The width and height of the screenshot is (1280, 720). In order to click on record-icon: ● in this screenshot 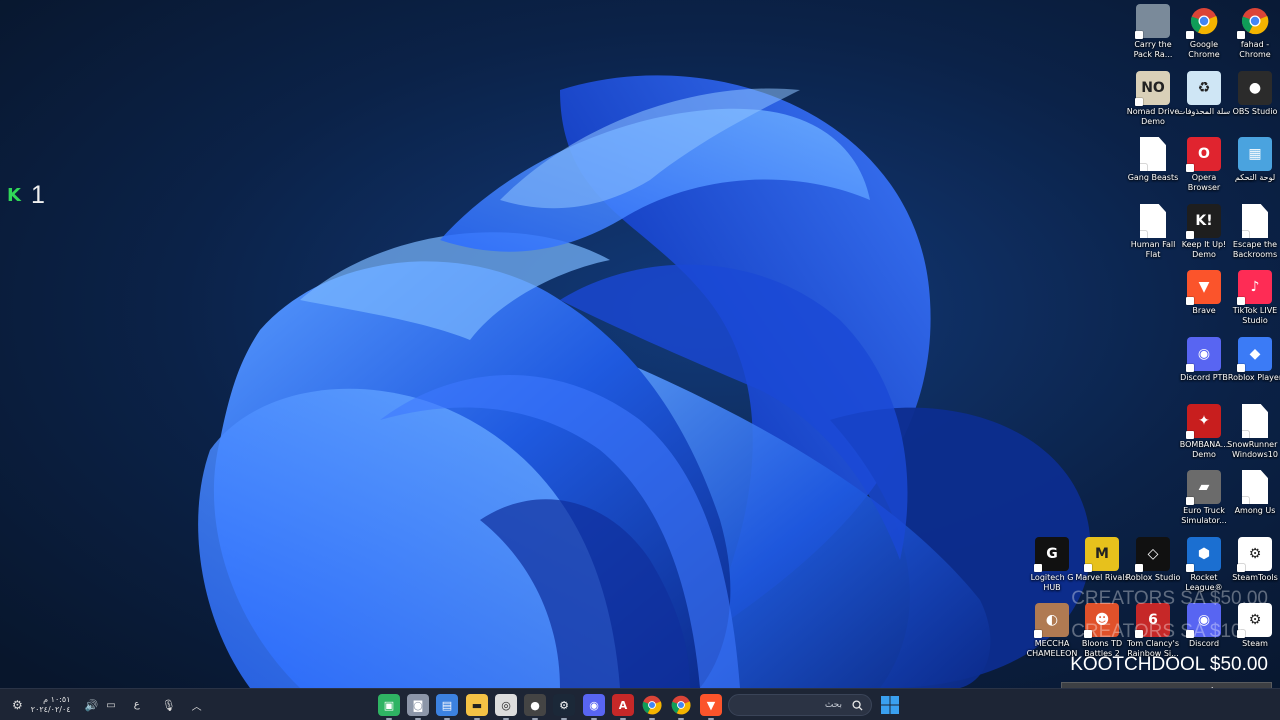, I will do `click(535, 707)`.